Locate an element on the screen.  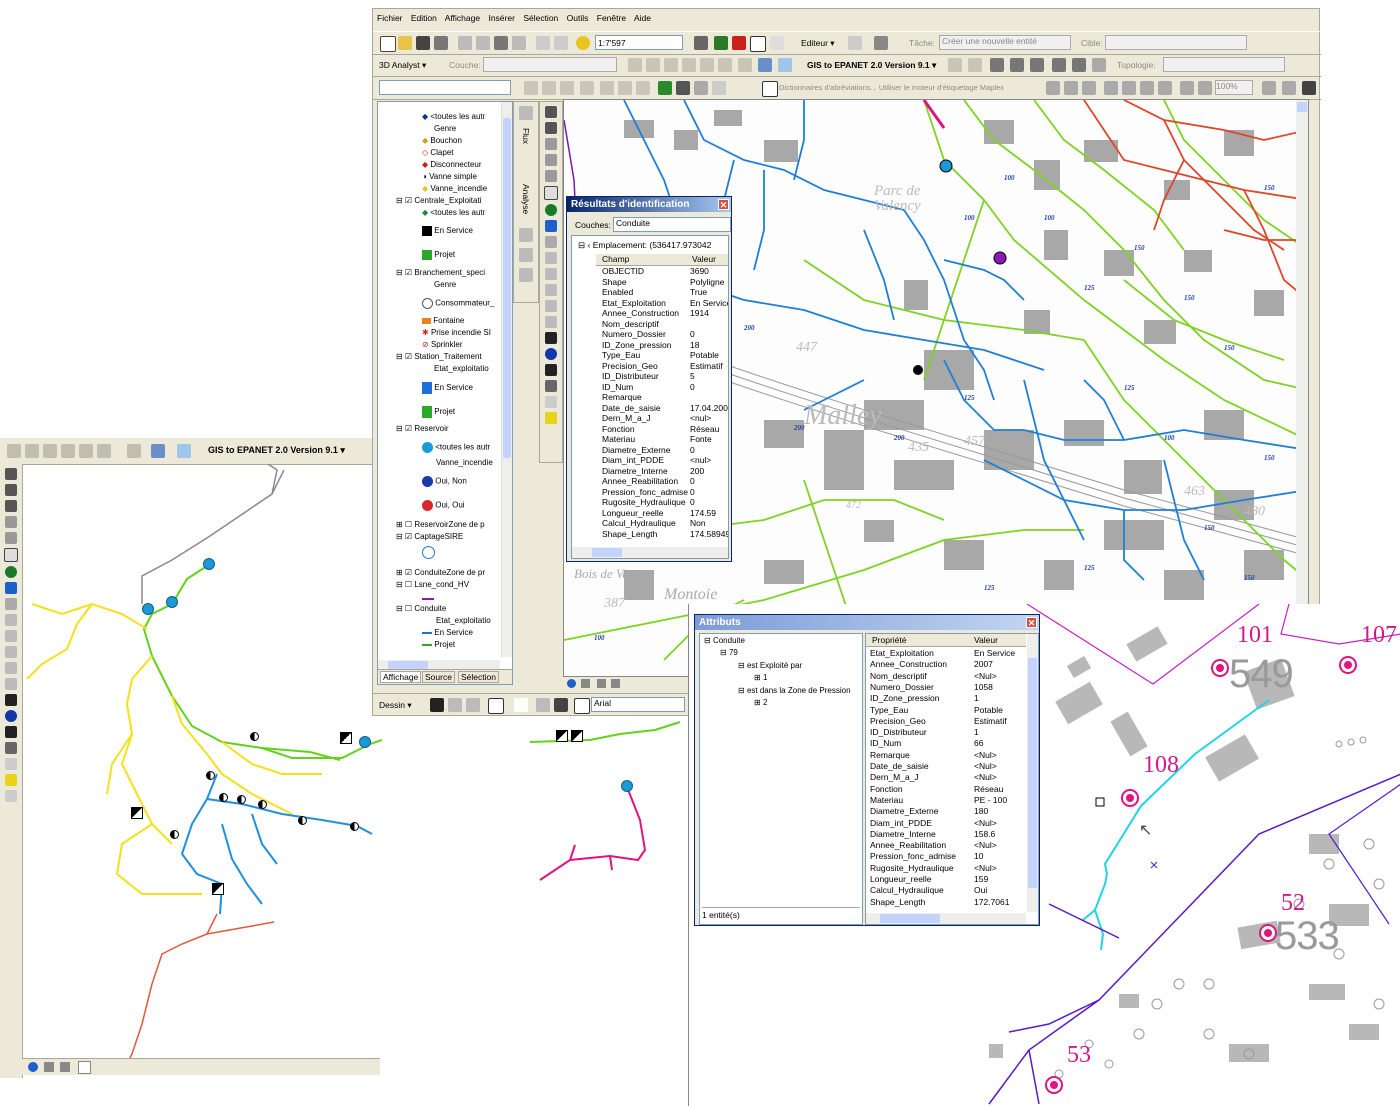
epanet-dropdown: GIS to EPANET 2.0 Version 9.1 ▾ is located at coordinates (871, 65).